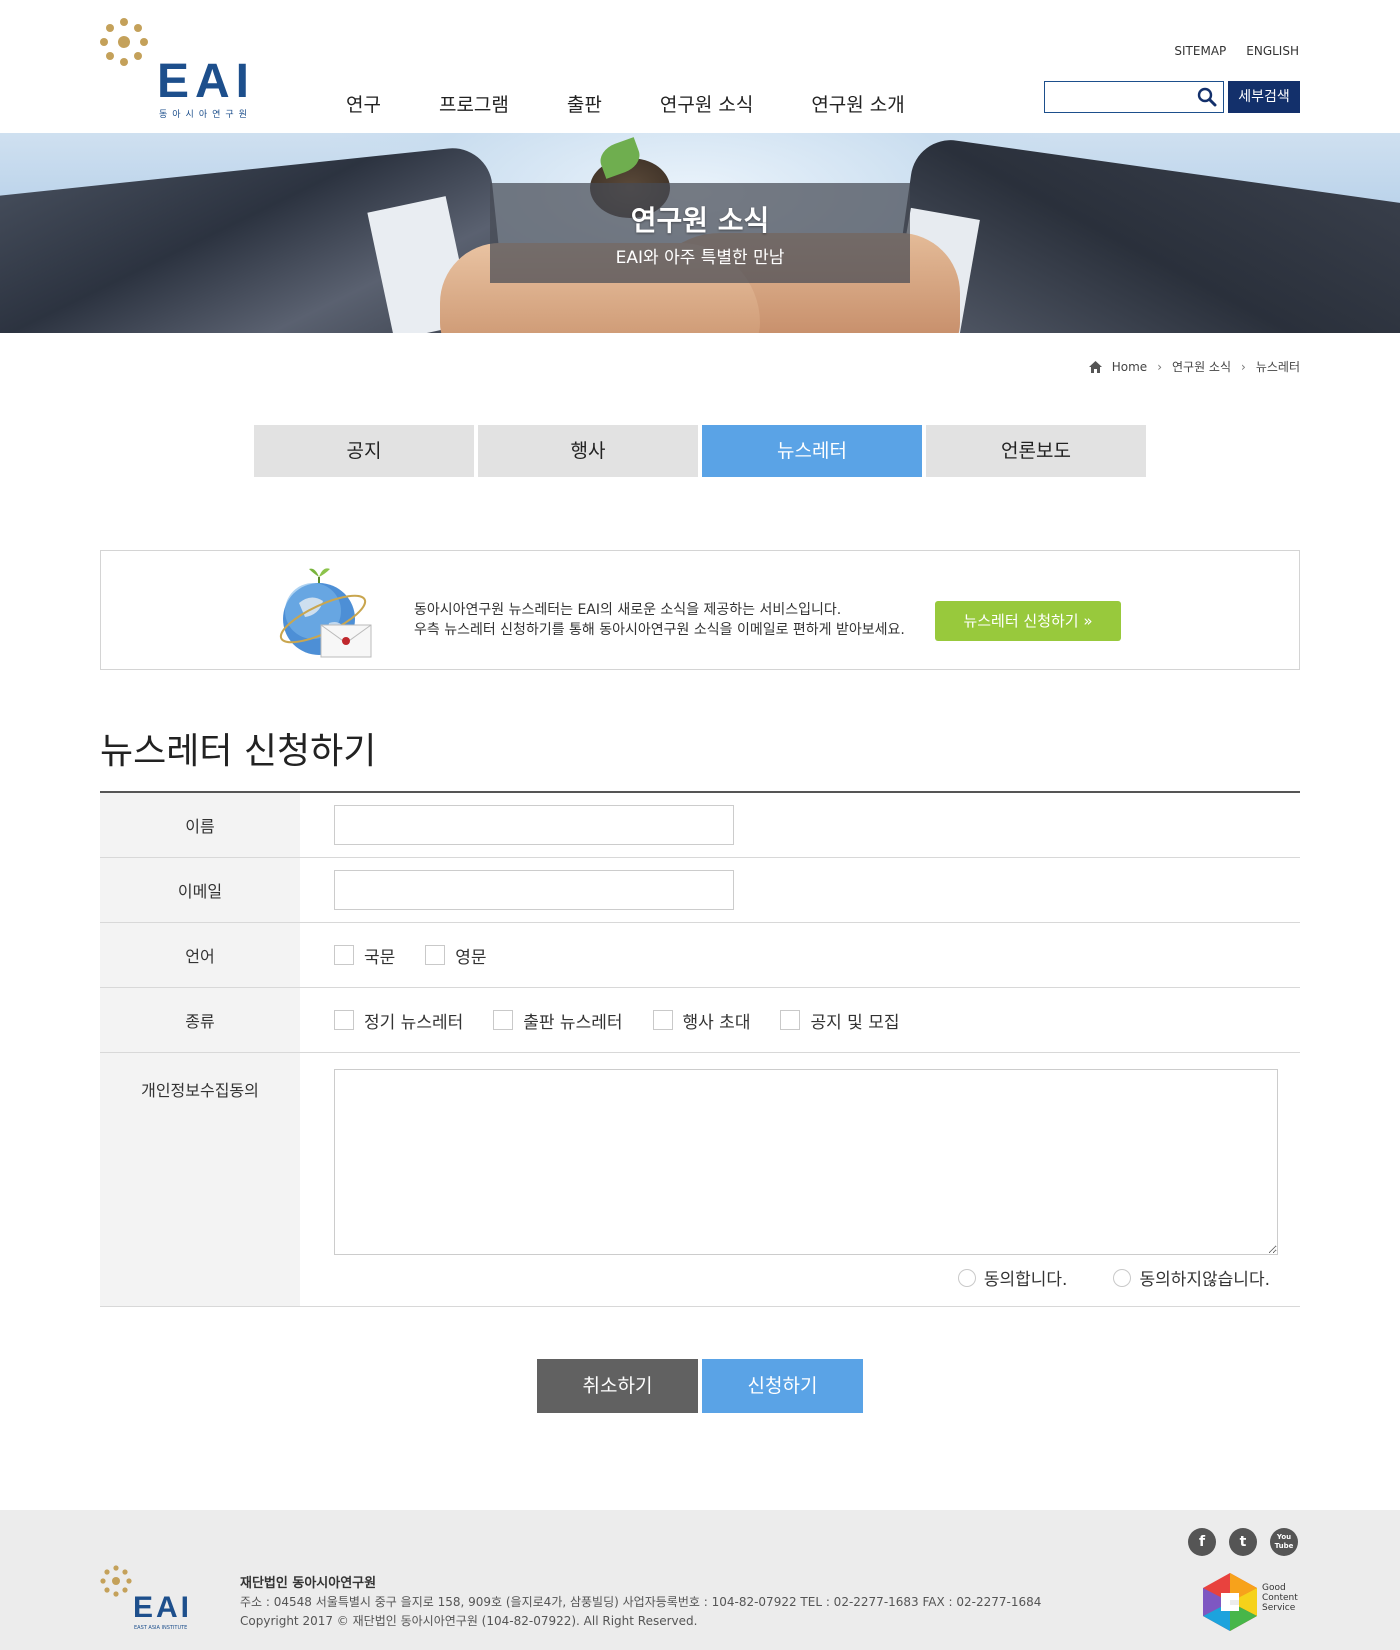  Describe the element at coordinates (200, 1020) in the screenshot. I see `type-label: 종류` at that location.